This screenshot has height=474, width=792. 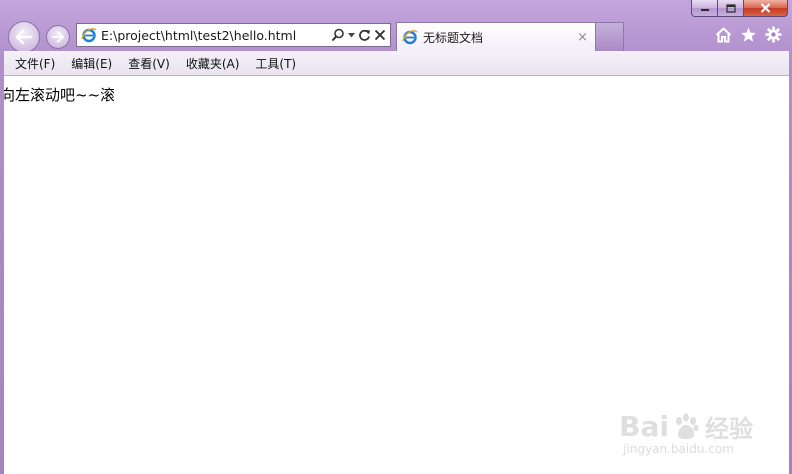 I want to click on tab-title: 无标题文档, so click(x=453, y=37).